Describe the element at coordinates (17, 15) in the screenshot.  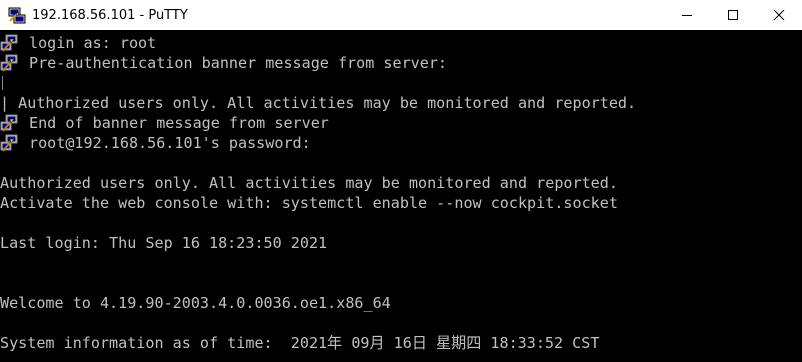
I see `putty-app-icon` at that location.